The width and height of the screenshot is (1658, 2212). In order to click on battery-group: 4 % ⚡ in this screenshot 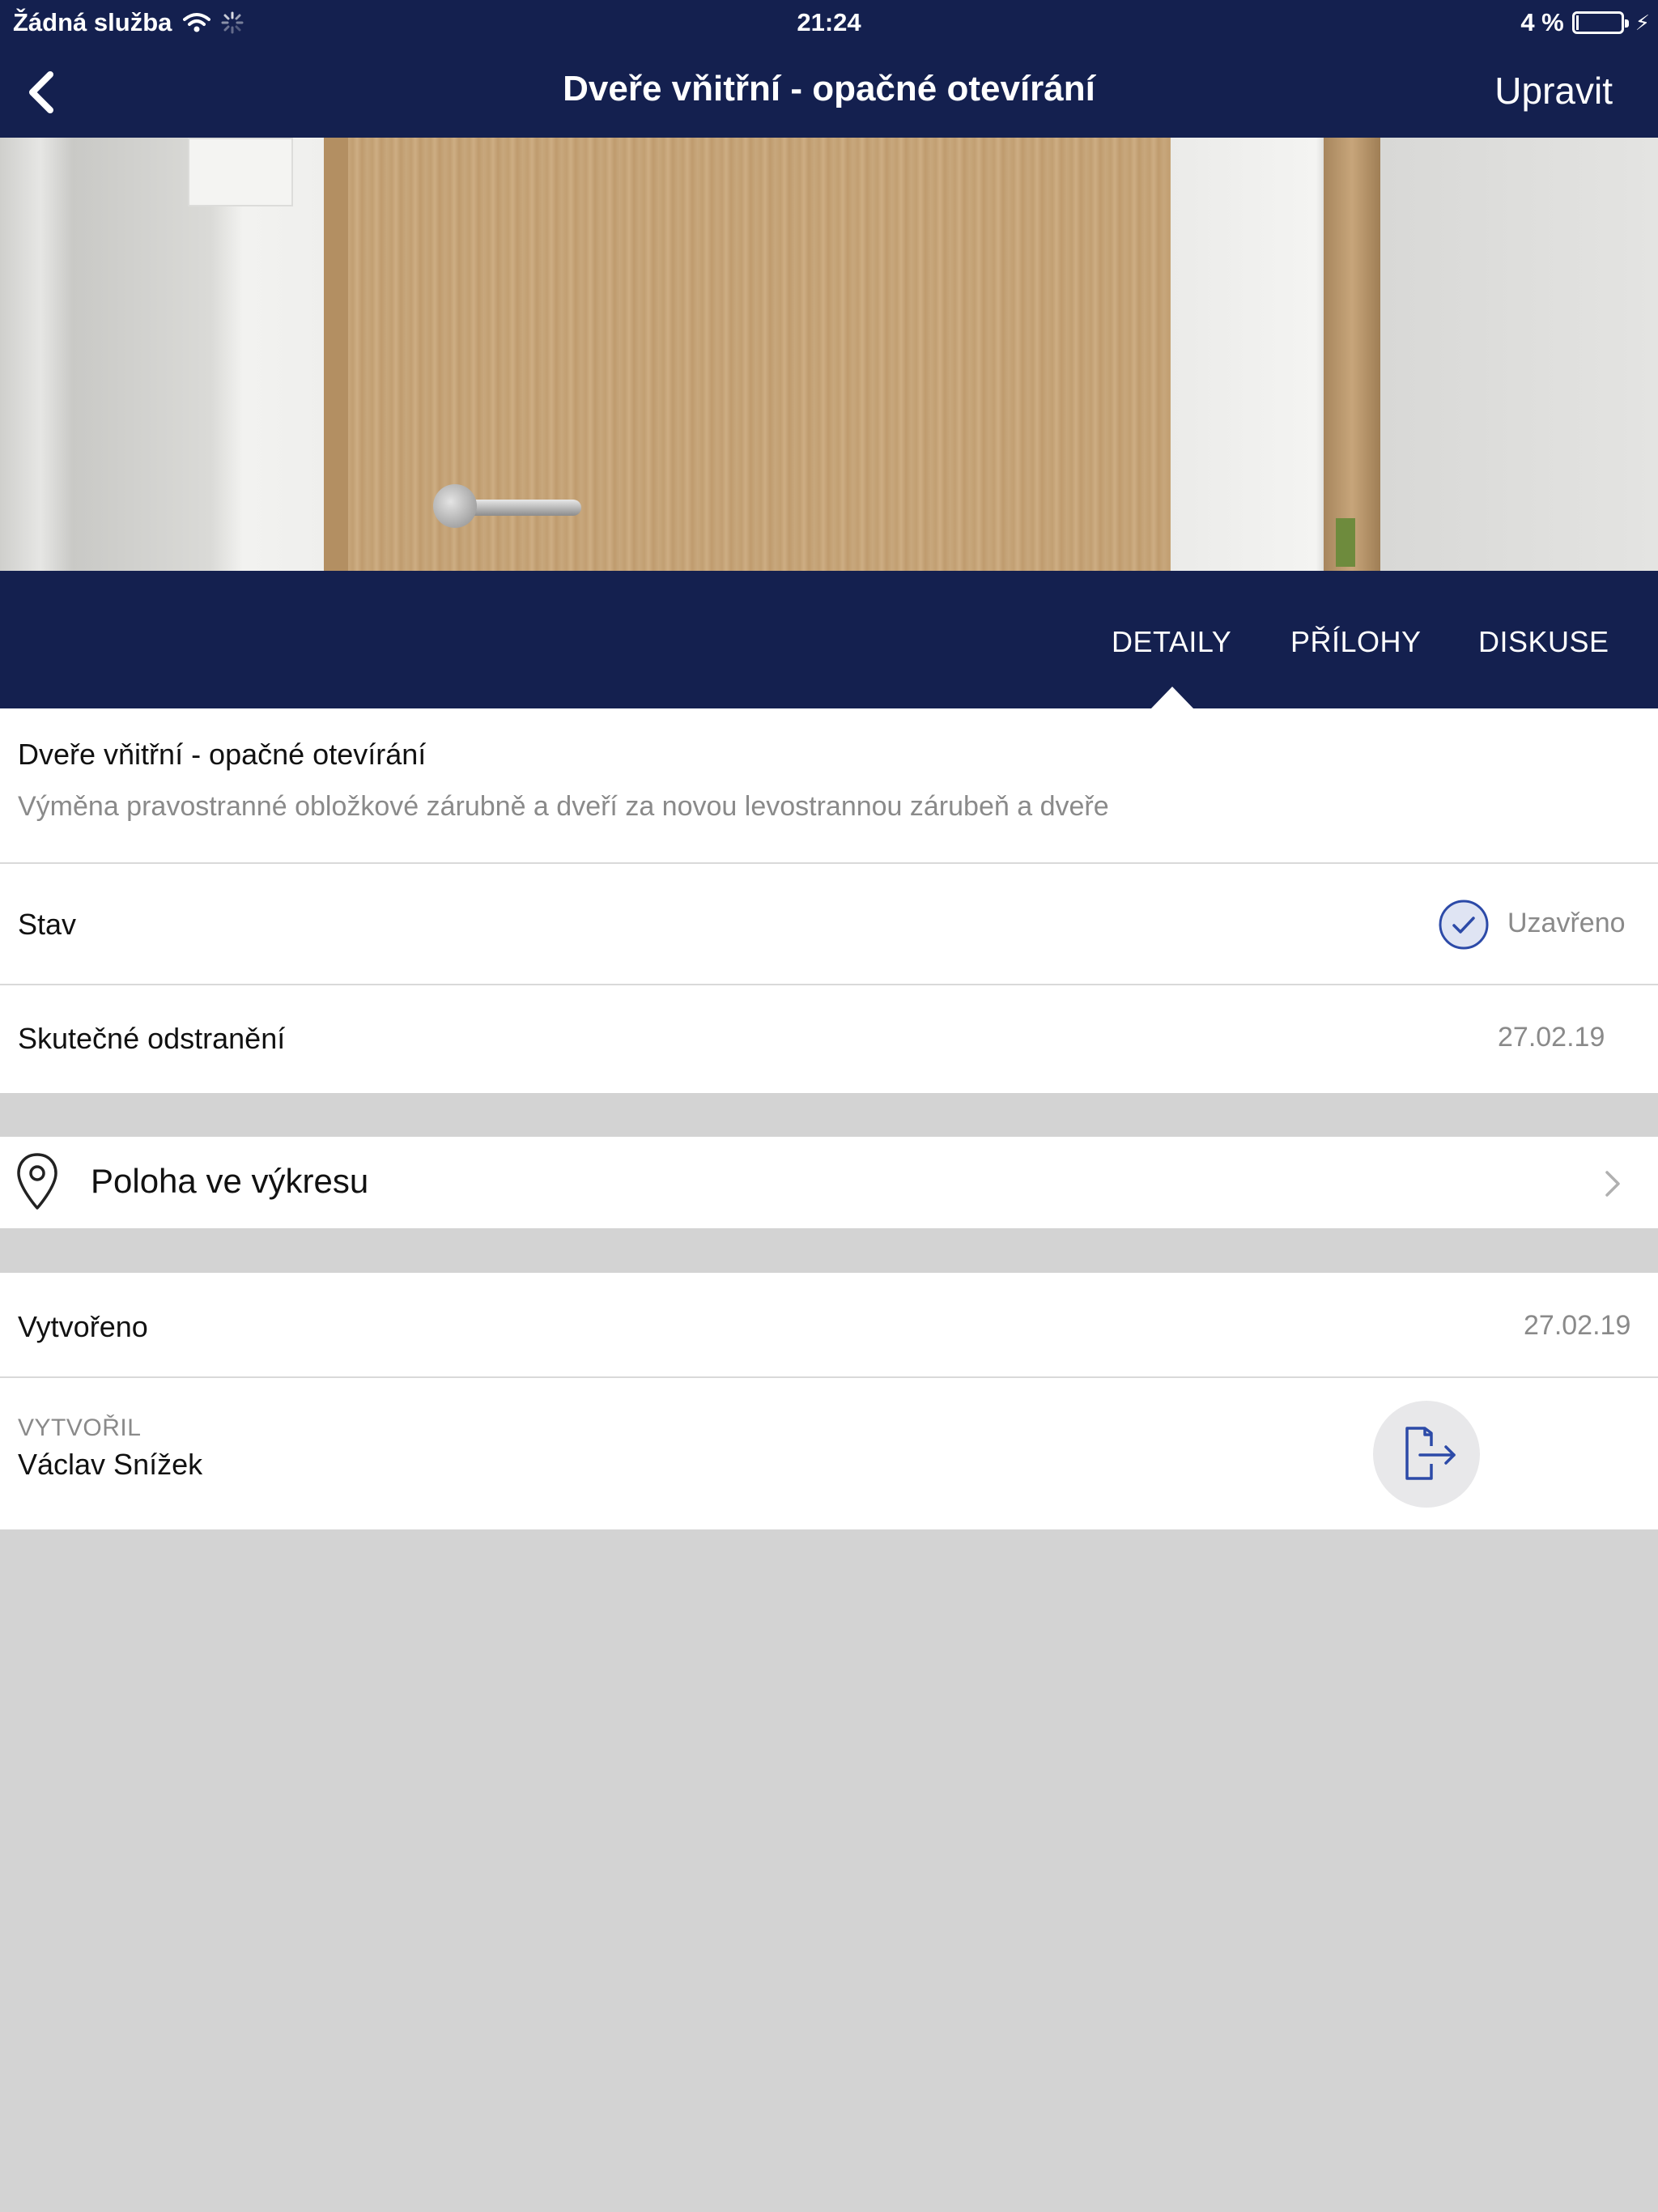, I will do `click(1585, 22)`.